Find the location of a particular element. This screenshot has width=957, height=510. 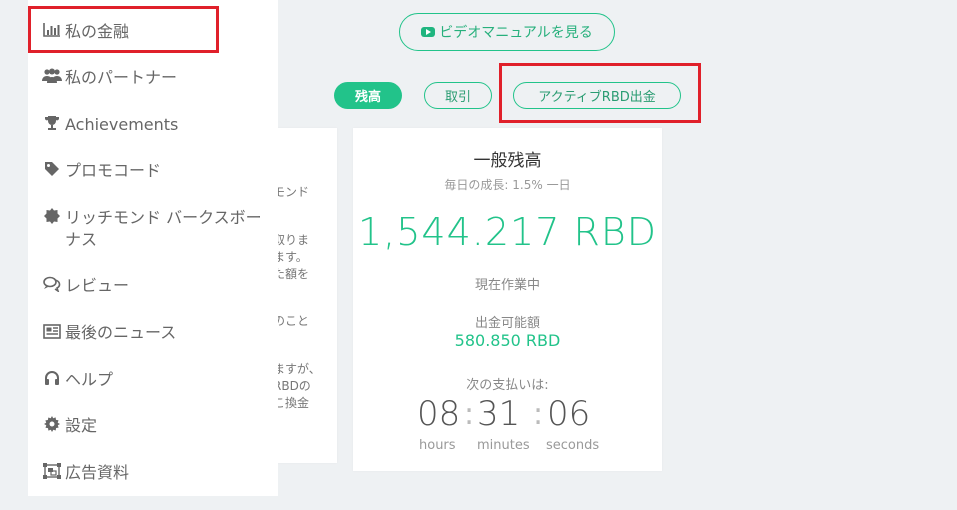

timer-minutes-label: minutes is located at coordinates (503, 445).